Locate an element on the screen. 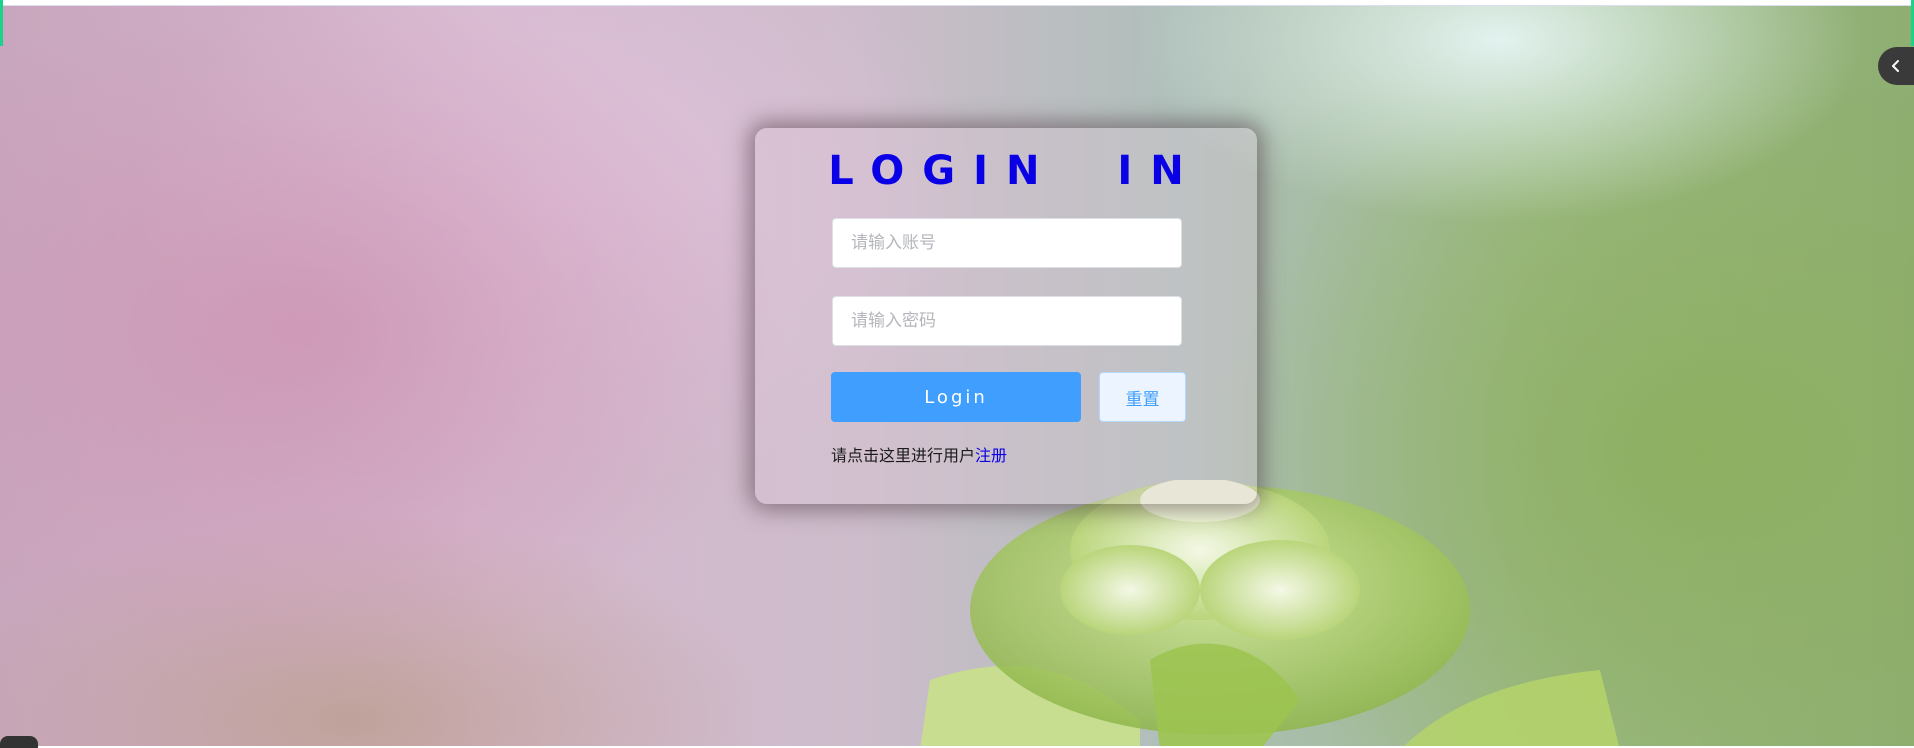 The image size is (1914, 748). sidebar-toggle-button is located at coordinates (1896, 66).